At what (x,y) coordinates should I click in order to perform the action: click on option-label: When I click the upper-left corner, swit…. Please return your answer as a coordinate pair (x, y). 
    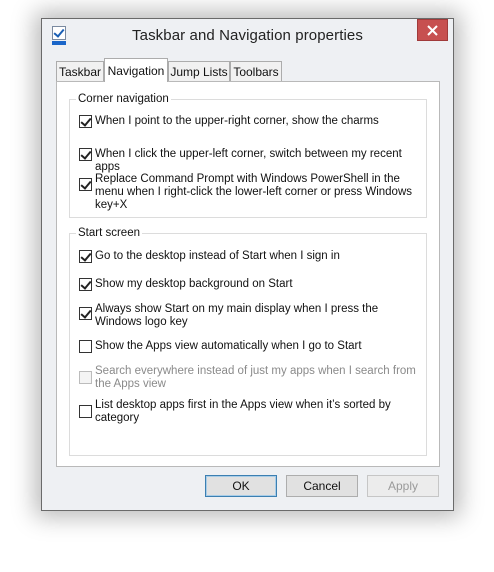
    Looking at the image, I should click on (248, 160).